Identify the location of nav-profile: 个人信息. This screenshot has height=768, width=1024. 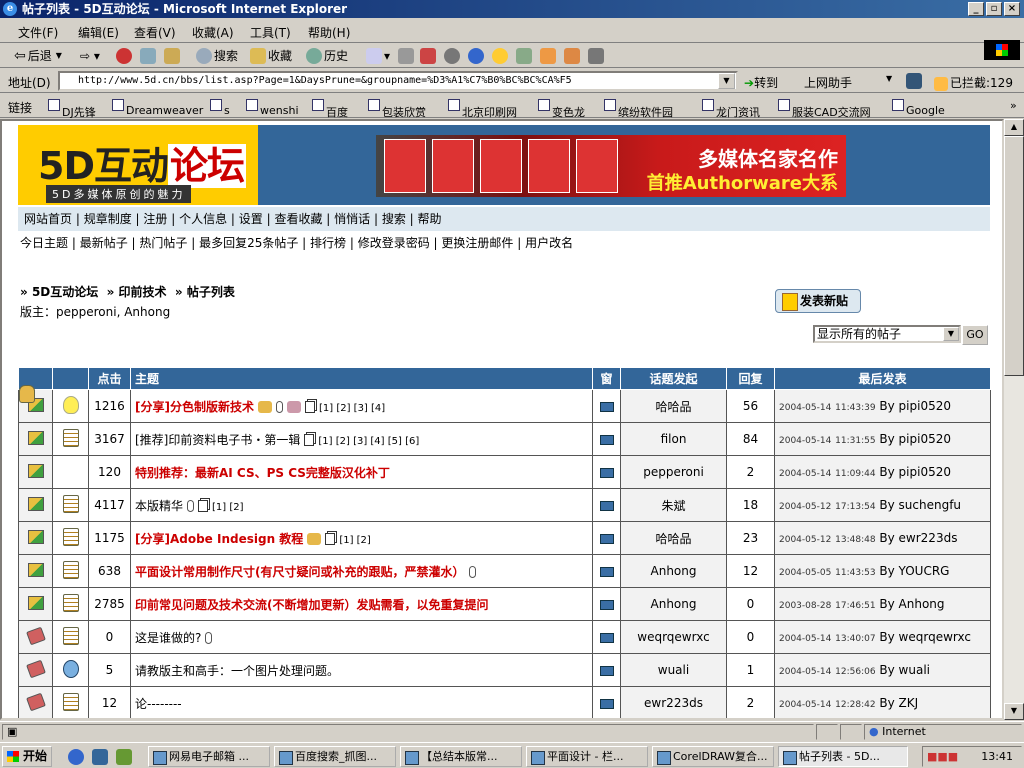
(203, 219).